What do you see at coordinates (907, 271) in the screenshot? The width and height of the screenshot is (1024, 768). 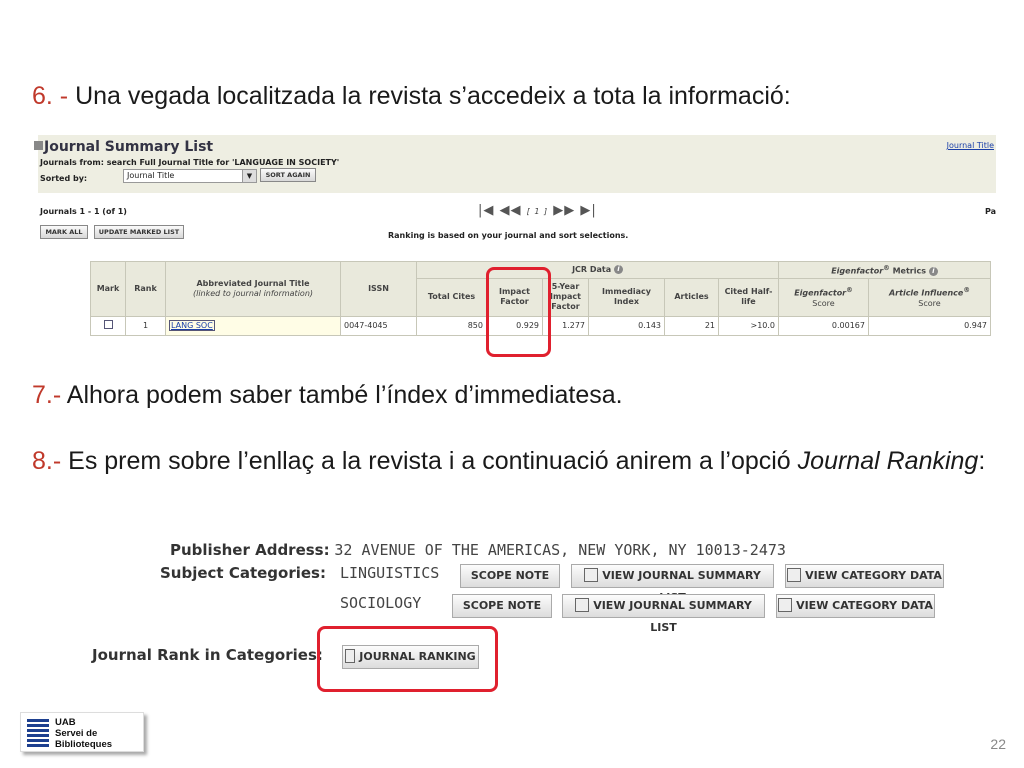 I see `eigen-group-rest: Metrics` at bounding box center [907, 271].